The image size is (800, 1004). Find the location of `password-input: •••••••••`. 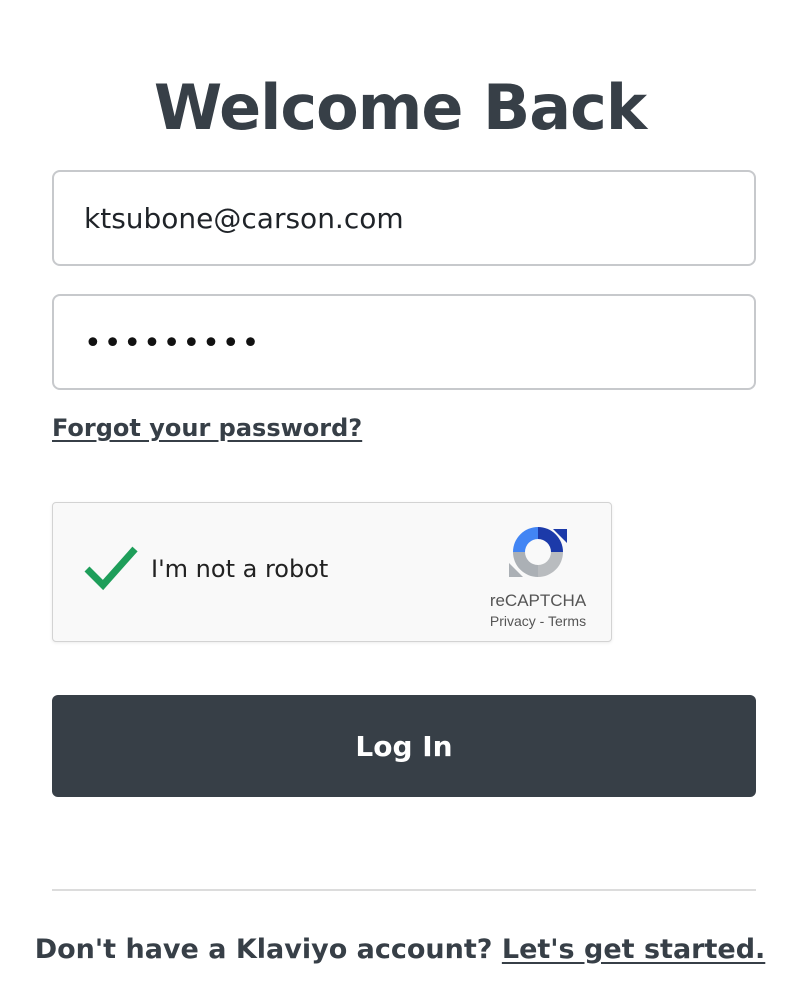

password-input: ••••••••• is located at coordinates (172, 342).